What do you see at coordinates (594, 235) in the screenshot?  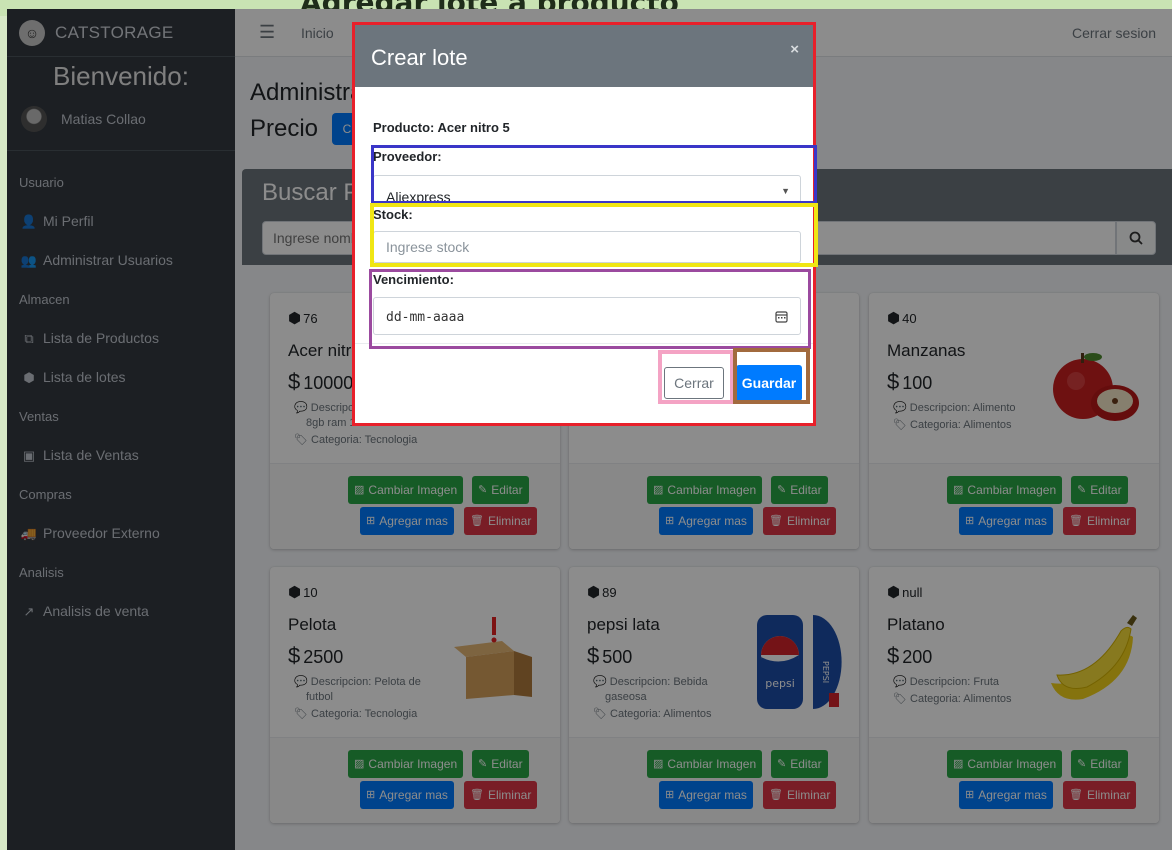 I see `stock-highlight-box` at bounding box center [594, 235].